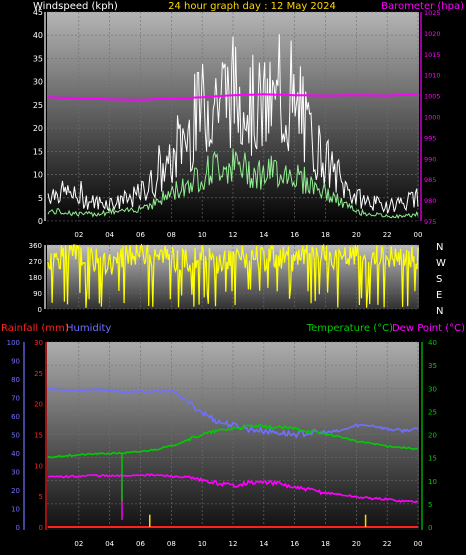 The image size is (466, 555). What do you see at coordinates (432, 97) in the screenshot?
I see `pressure-tick-label: 1005` at bounding box center [432, 97].